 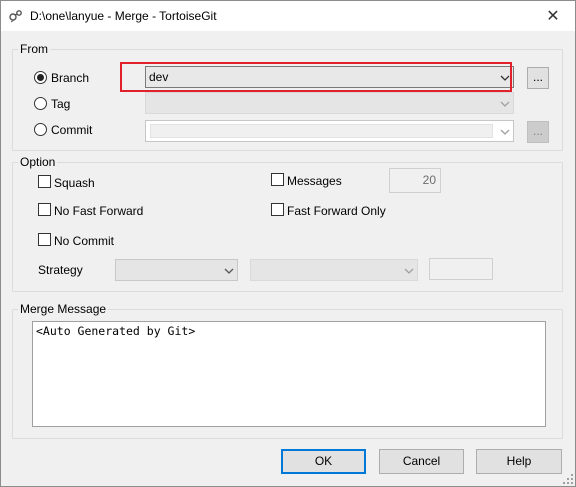 What do you see at coordinates (277, 179) in the screenshot?
I see `messages-checkbox` at bounding box center [277, 179].